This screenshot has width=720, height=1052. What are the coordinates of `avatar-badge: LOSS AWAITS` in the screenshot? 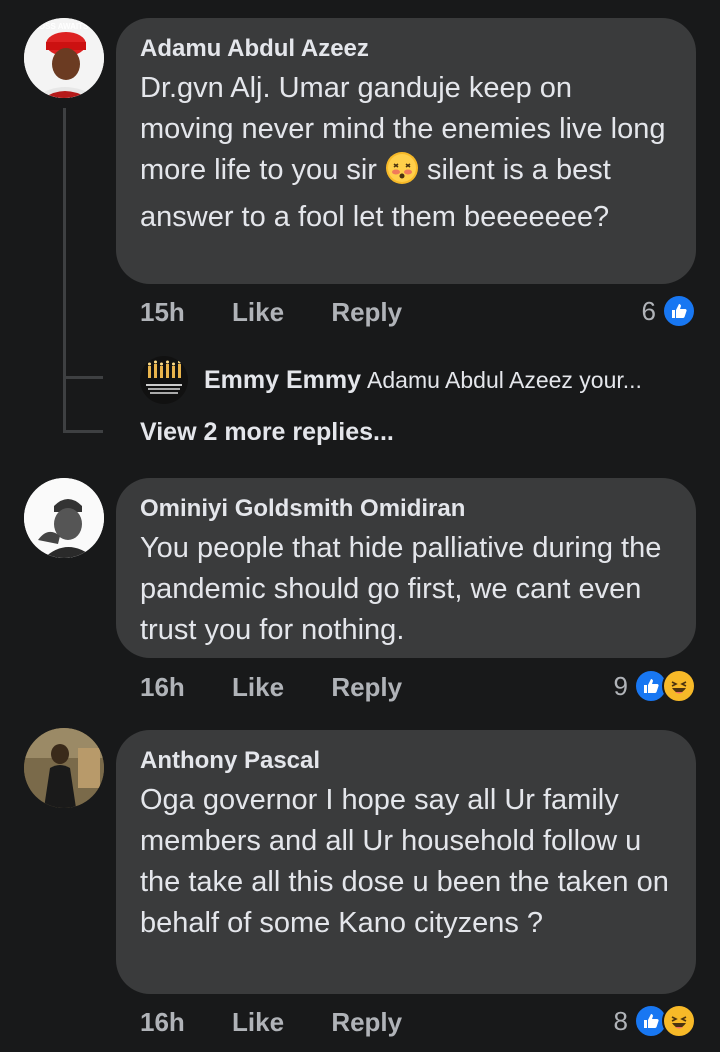 It's located at (61, 26).